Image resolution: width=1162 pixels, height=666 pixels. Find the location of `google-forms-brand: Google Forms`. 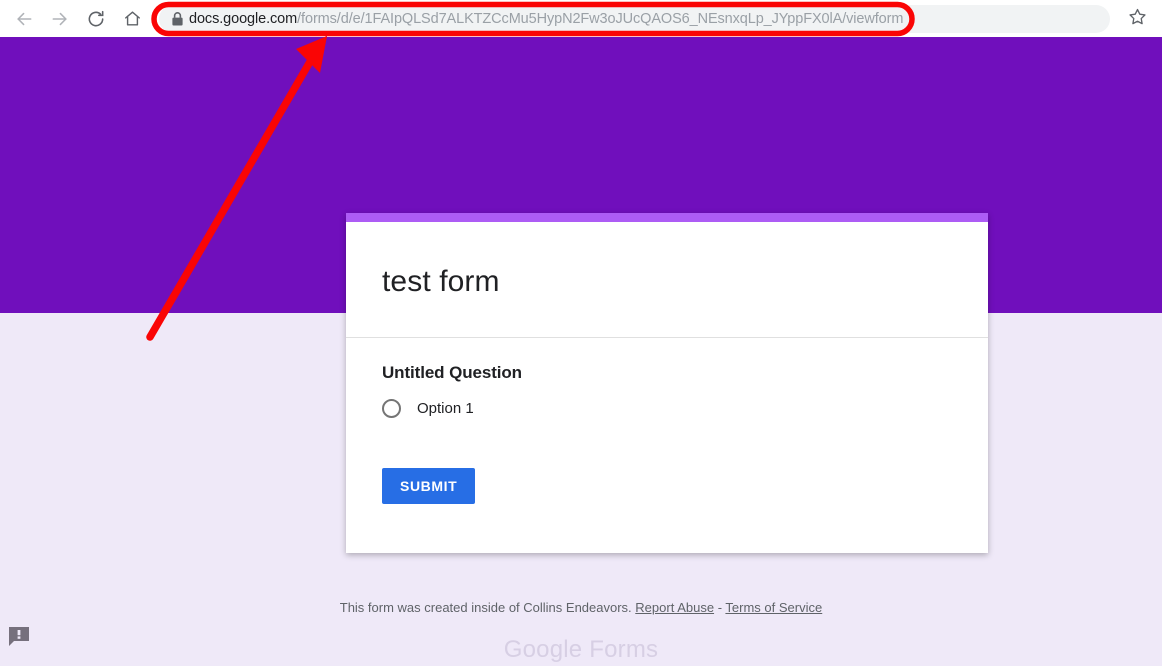

google-forms-brand: Google Forms is located at coordinates (581, 650).